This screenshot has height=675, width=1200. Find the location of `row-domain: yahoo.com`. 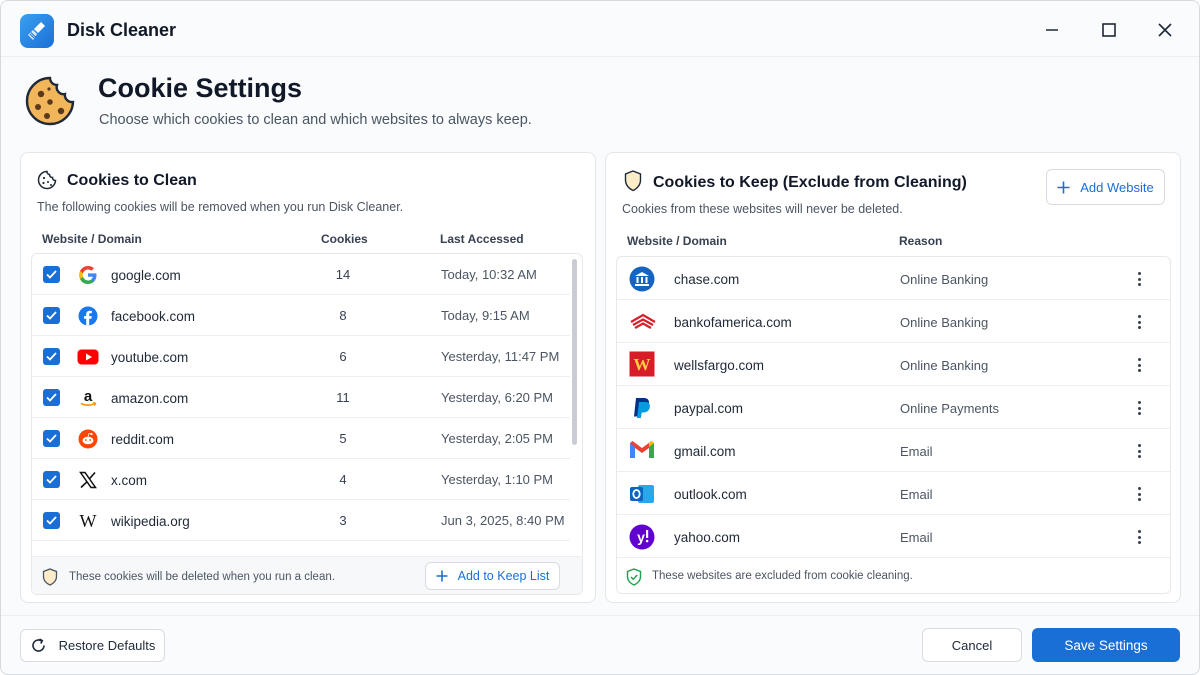

row-domain: yahoo.com is located at coordinates (707, 537).